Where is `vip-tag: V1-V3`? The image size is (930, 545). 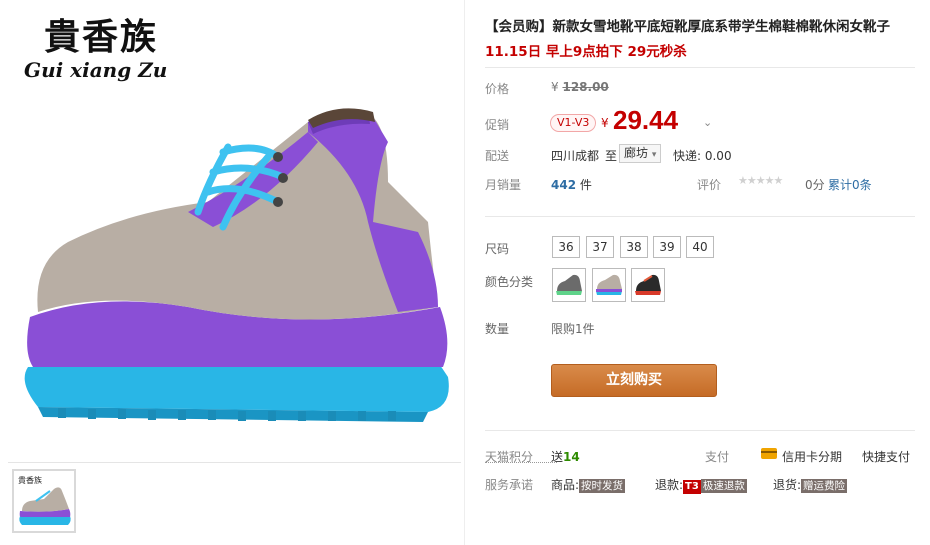 vip-tag: V1-V3 is located at coordinates (573, 123).